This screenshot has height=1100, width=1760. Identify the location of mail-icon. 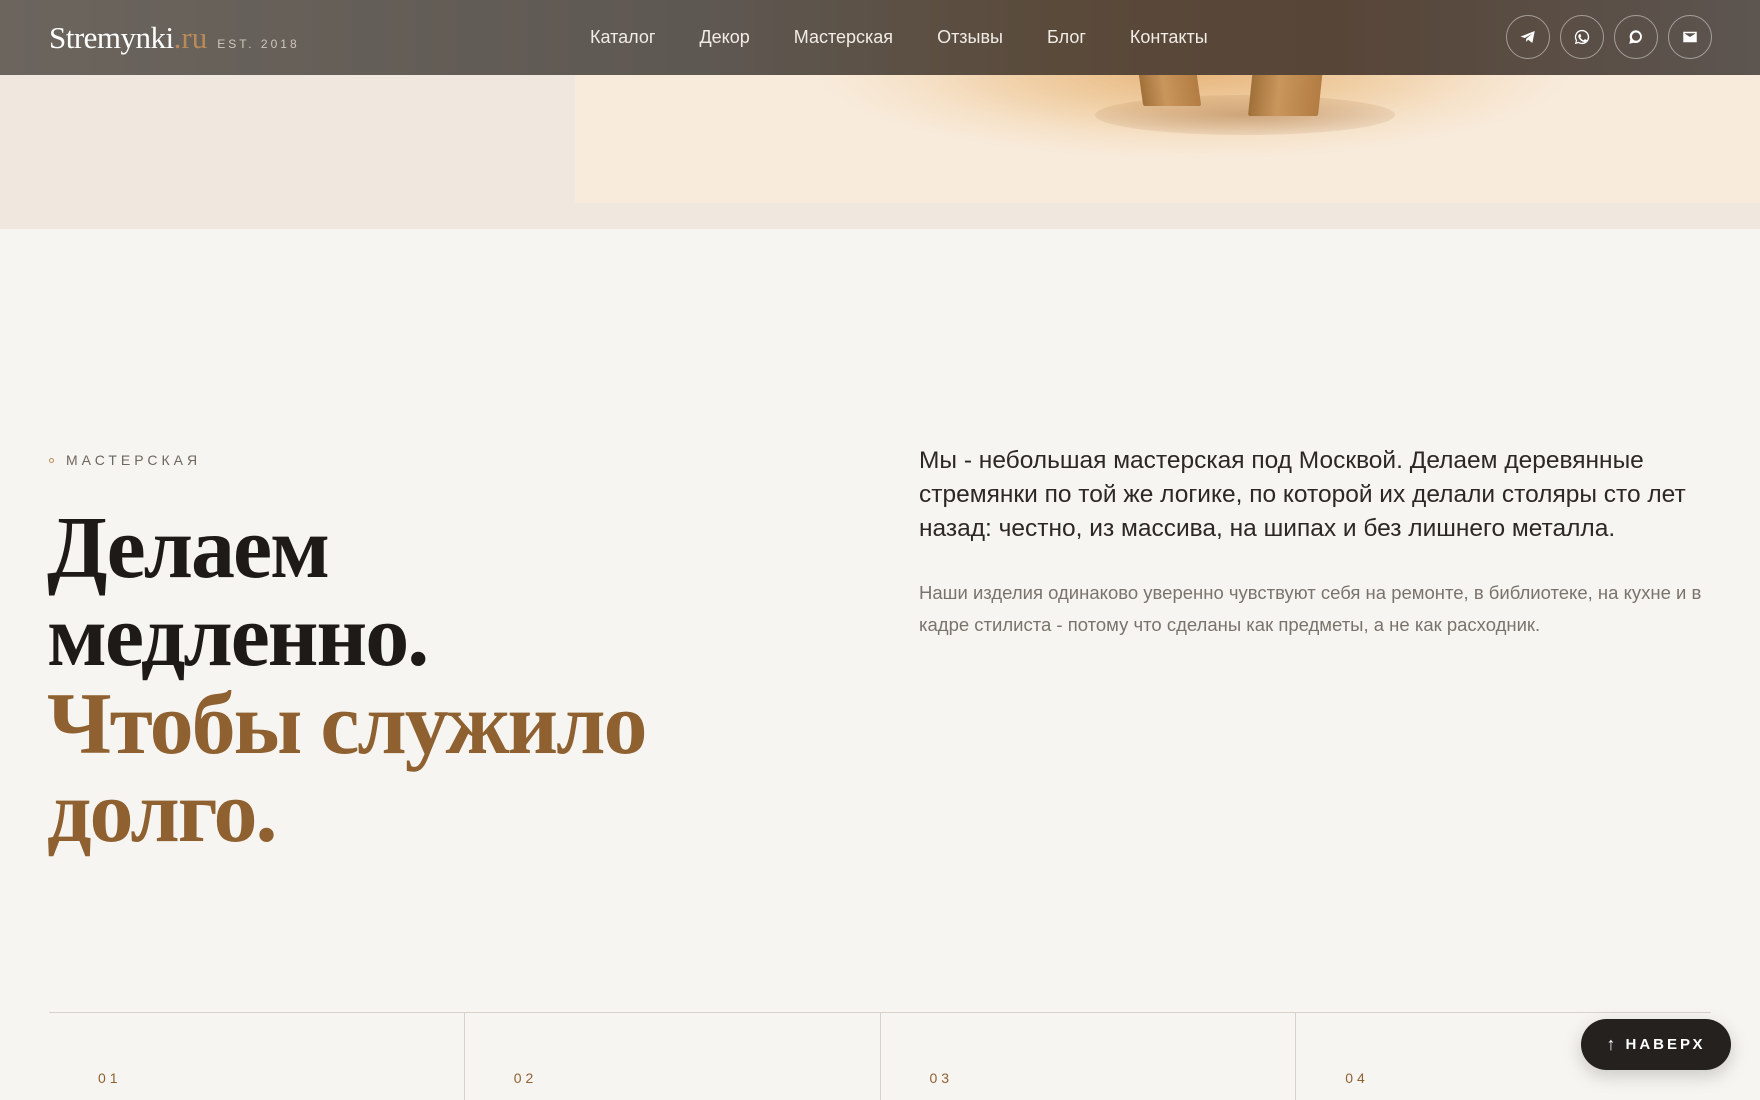
(1690, 37).